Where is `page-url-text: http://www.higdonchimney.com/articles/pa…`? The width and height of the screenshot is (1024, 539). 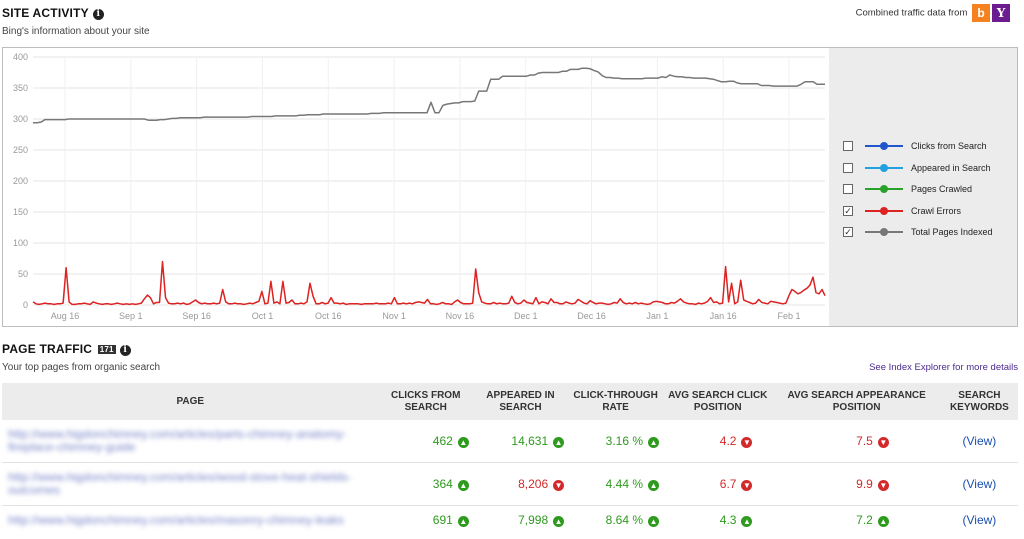 page-url-text: http://www.higdonchimney.com/articles/pa… is located at coordinates (177, 440).